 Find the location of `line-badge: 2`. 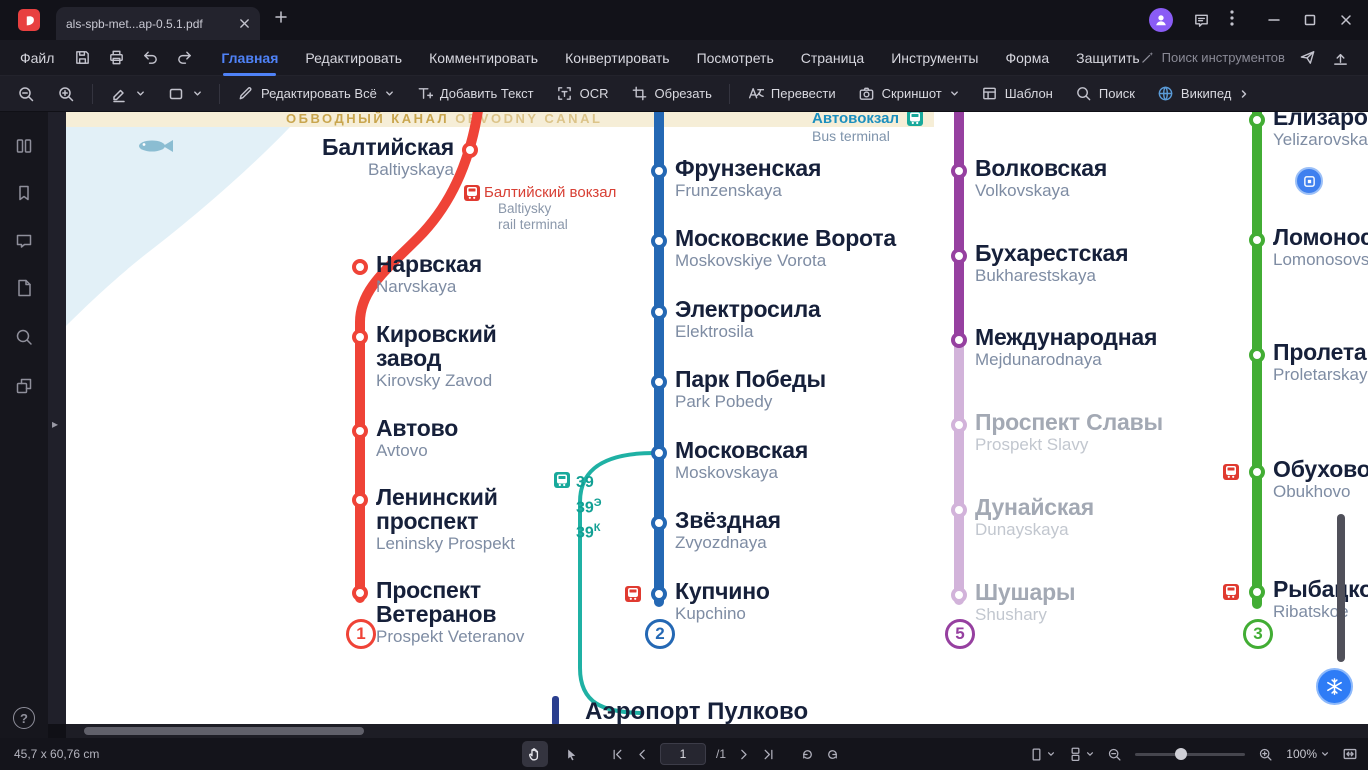

line-badge: 2 is located at coordinates (660, 634).